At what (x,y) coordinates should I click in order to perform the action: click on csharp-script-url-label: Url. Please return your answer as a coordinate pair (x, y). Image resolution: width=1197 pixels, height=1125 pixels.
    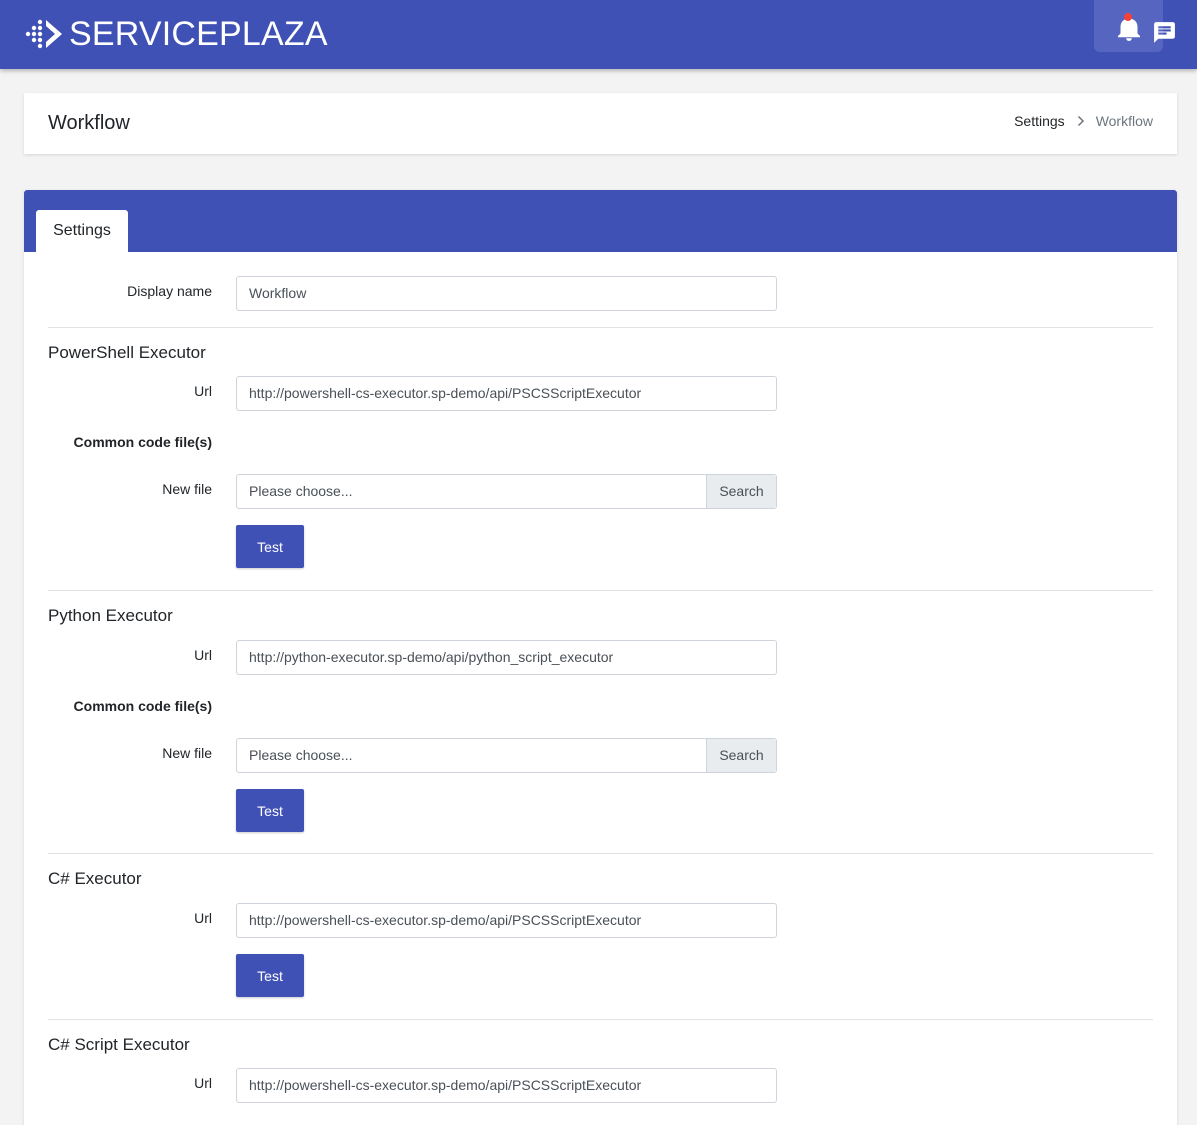
    Looking at the image, I should click on (203, 1083).